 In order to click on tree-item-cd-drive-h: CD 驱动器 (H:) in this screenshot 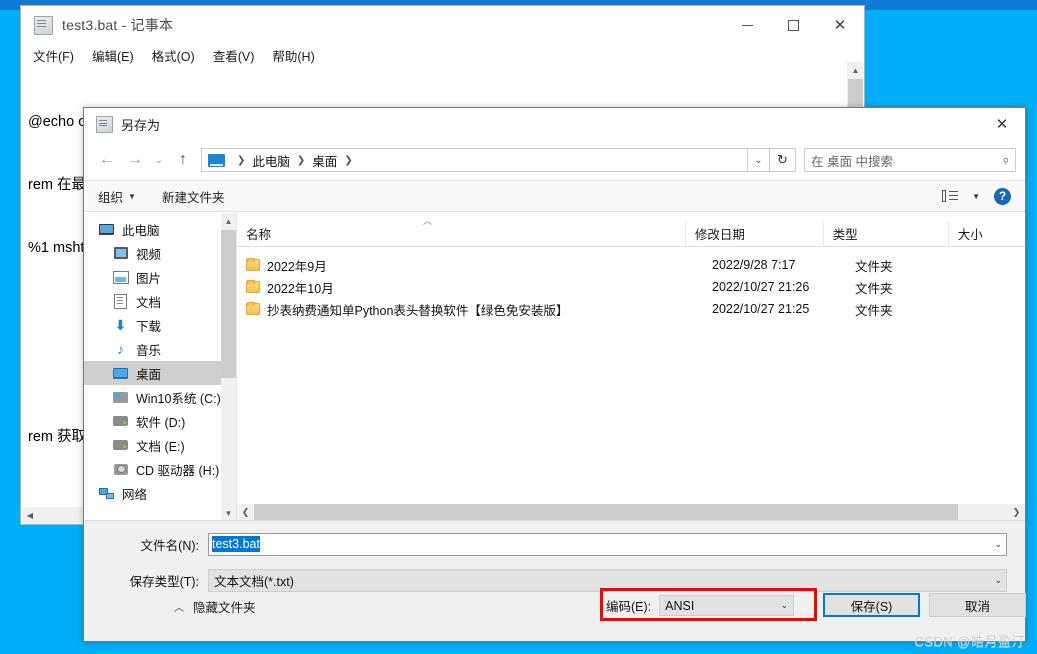, I will do `click(160, 469)`.